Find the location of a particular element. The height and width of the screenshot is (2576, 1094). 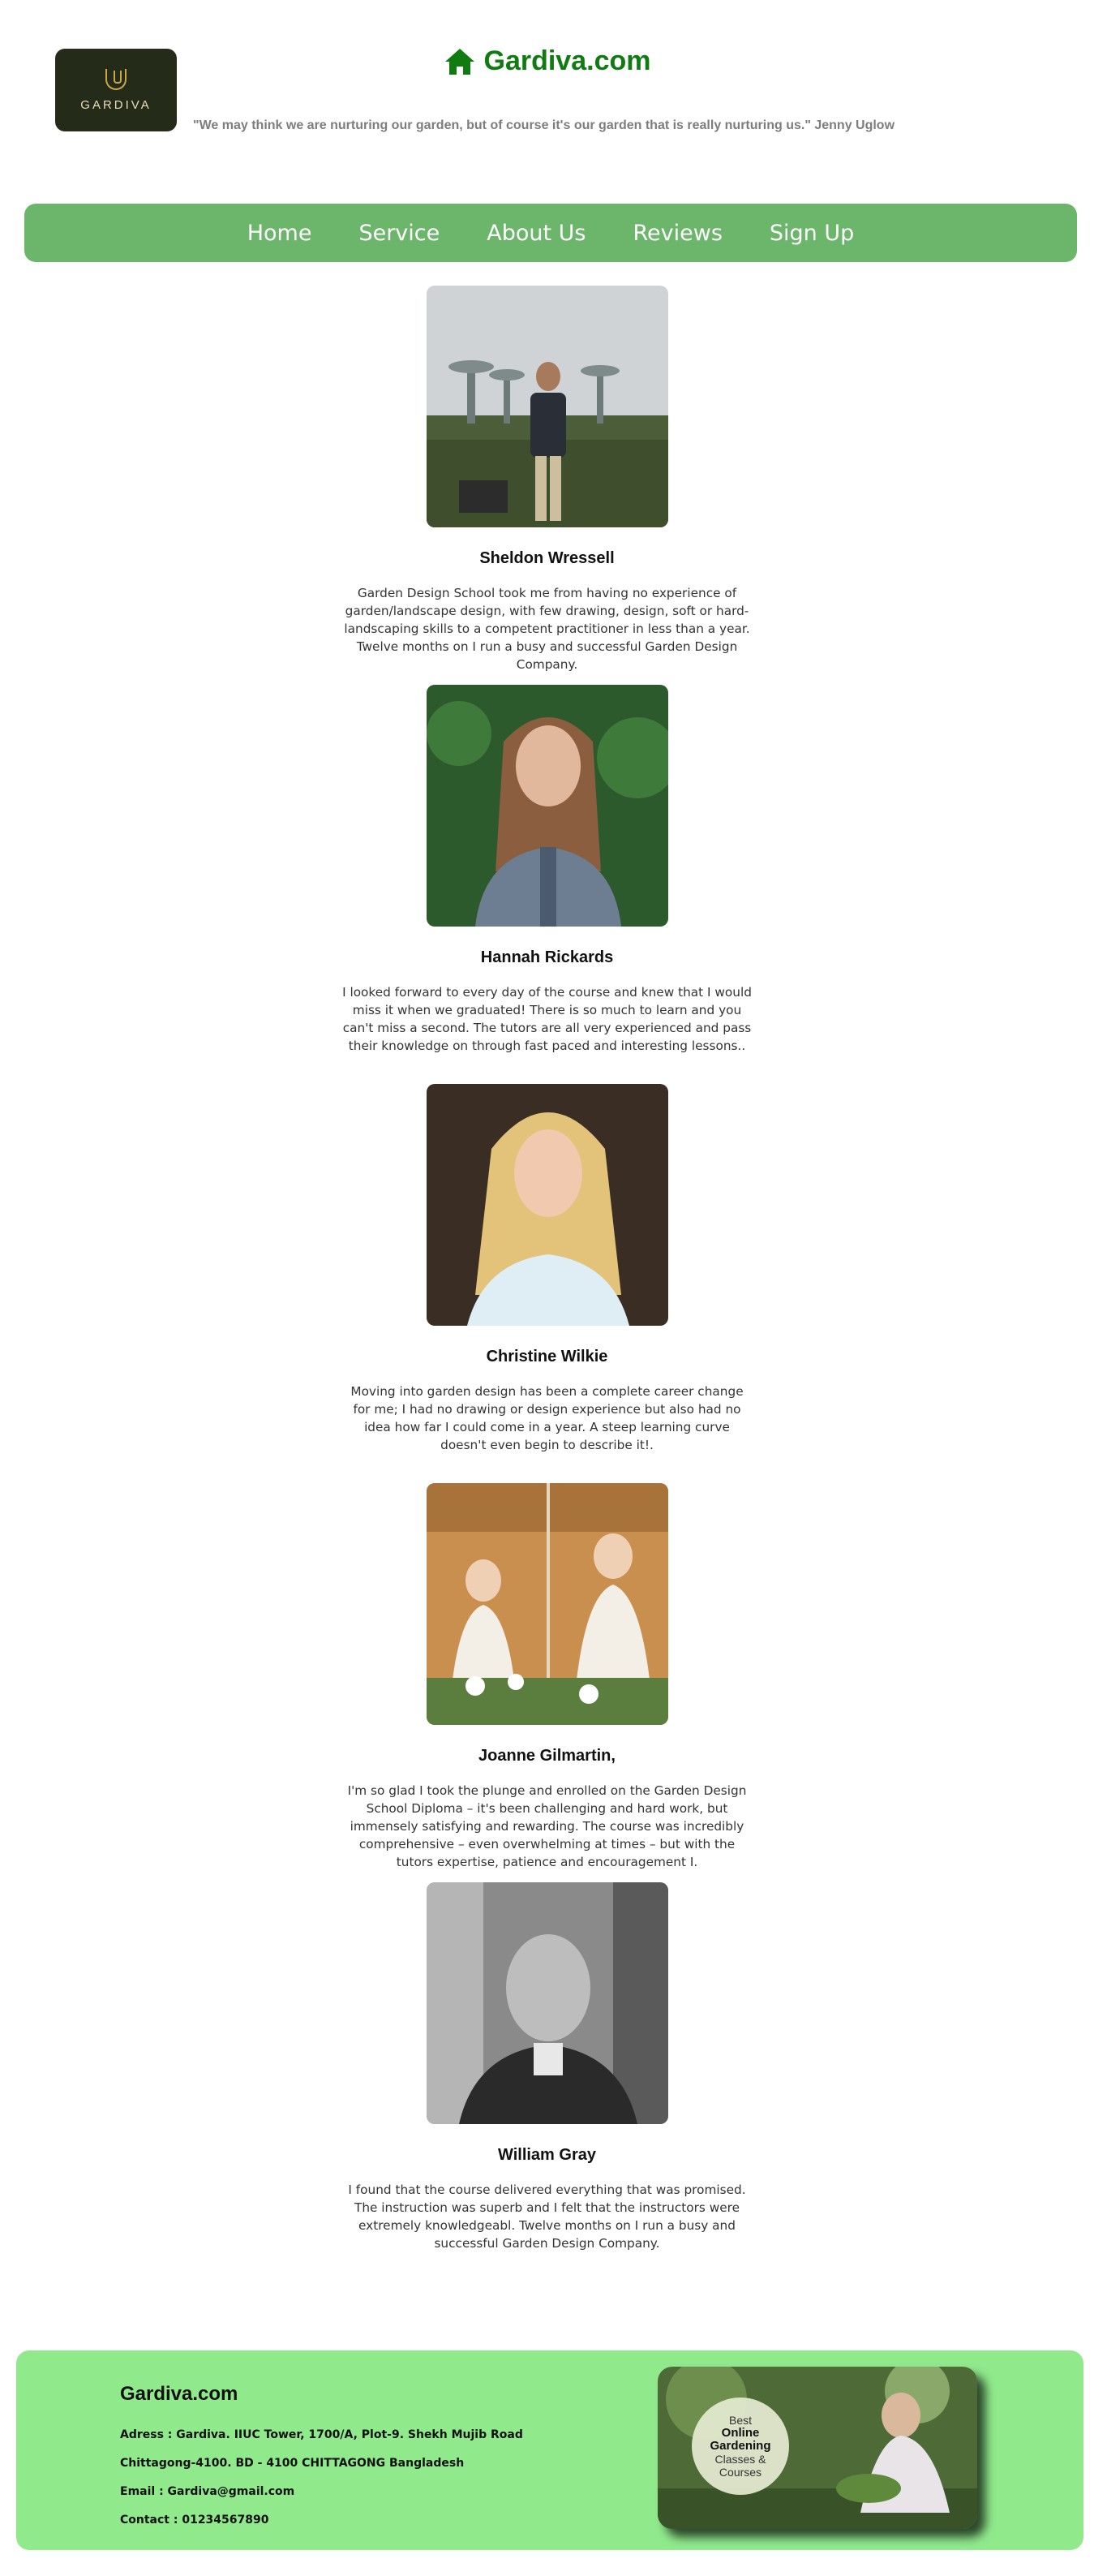

nav-home: Home is located at coordinates (279, 233).